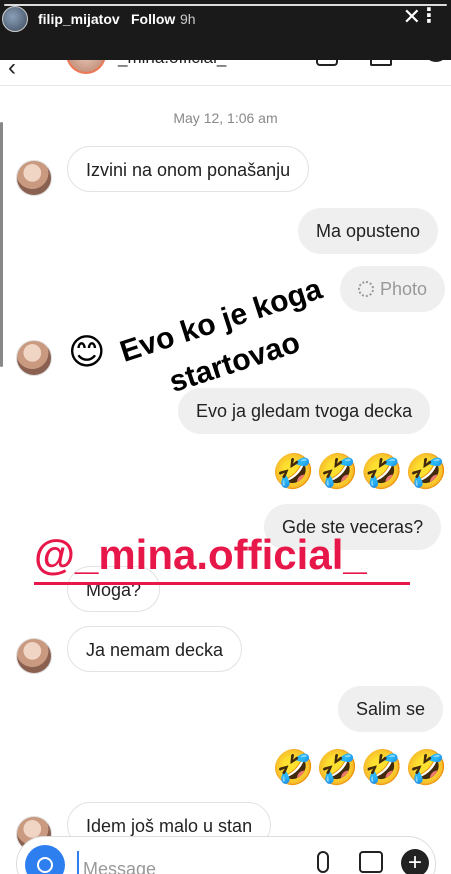 Image resolution: width=451 pixels, height=874 pixels. Describe the element at coordinates (404, 289) in the screenshot. I see `photo-label: Photo` at that location.